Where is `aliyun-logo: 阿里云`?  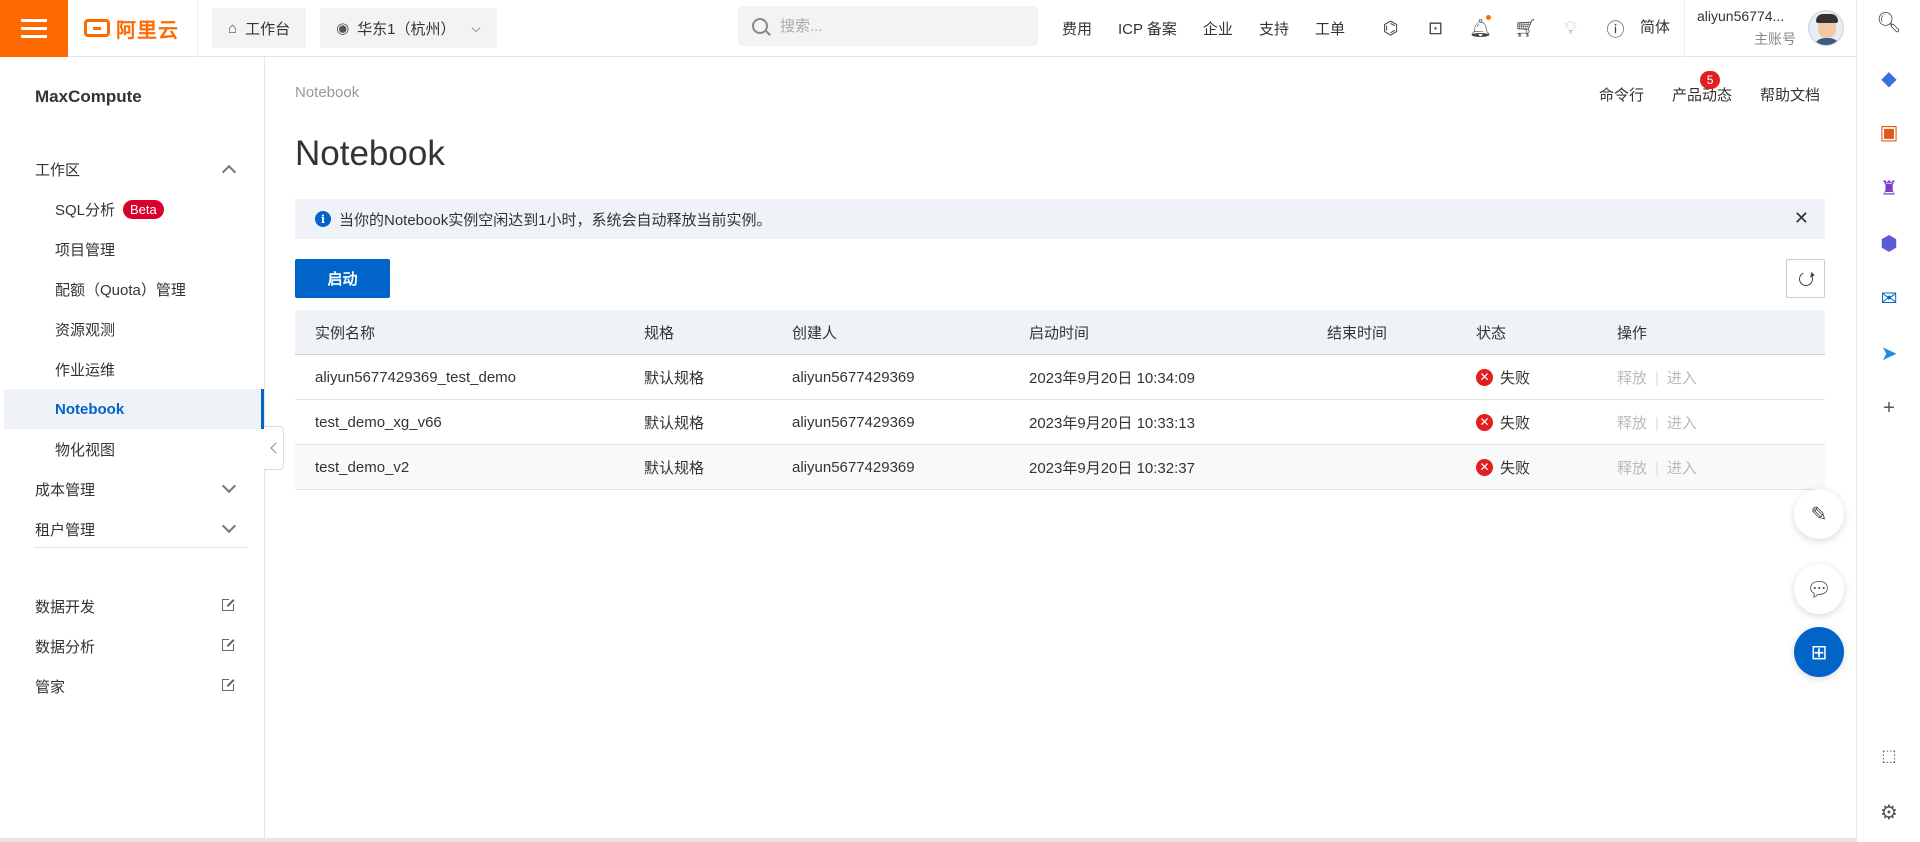
aliyun-logo: 阿里云 is located at coordinates (133, 28).